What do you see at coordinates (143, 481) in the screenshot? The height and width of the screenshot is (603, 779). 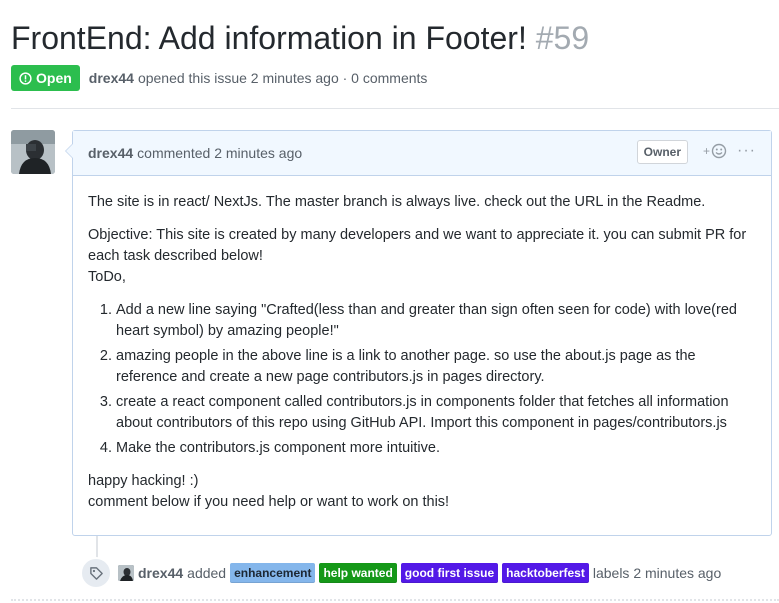 I see `closing-line: happy hacking! :)` at bounding box center [143, 481].